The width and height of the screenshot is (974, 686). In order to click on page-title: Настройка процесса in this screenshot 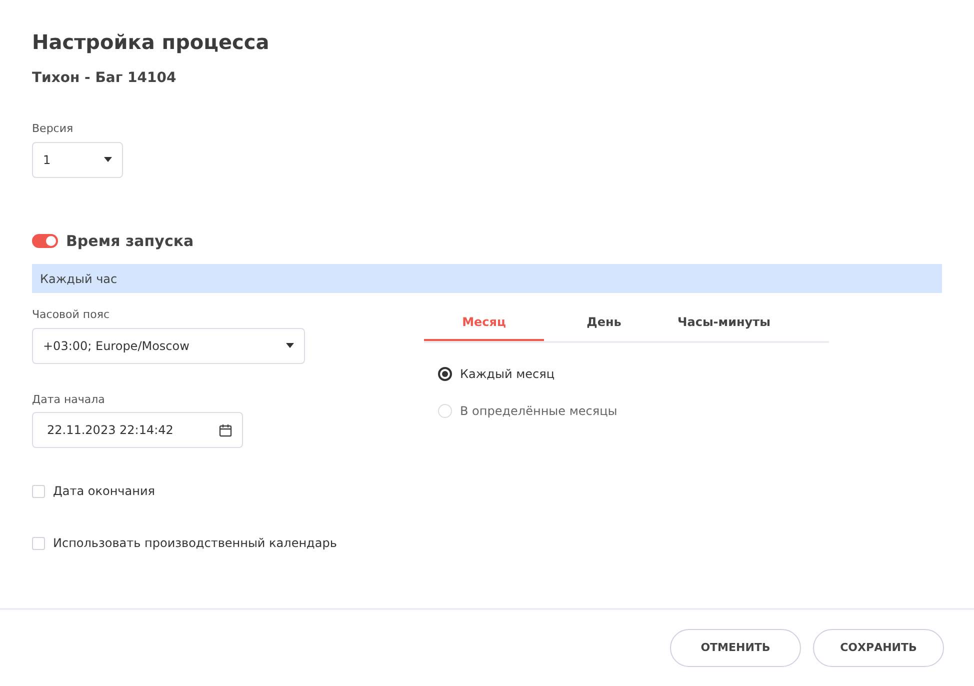, I will do `click(151, 42)`.